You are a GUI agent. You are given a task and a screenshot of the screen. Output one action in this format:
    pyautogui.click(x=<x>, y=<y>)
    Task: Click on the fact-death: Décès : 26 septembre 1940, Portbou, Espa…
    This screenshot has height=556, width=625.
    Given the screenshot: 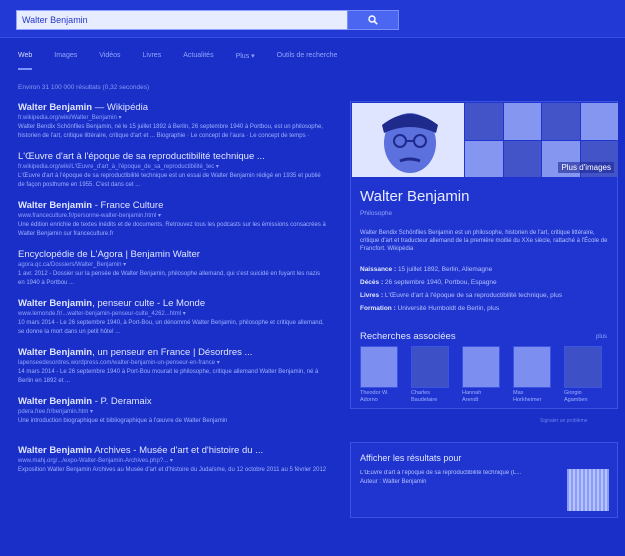 What is the action you would take?
    pyautogui.click(x=428, y=282)
    